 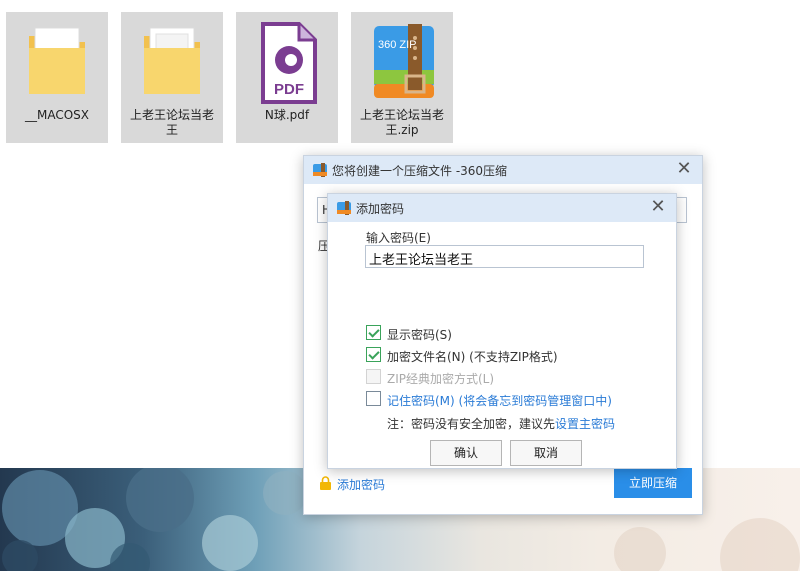 I want to click on desktop-icon-label: 上老王论坛当老王.zip, so click(x=401, y=122).